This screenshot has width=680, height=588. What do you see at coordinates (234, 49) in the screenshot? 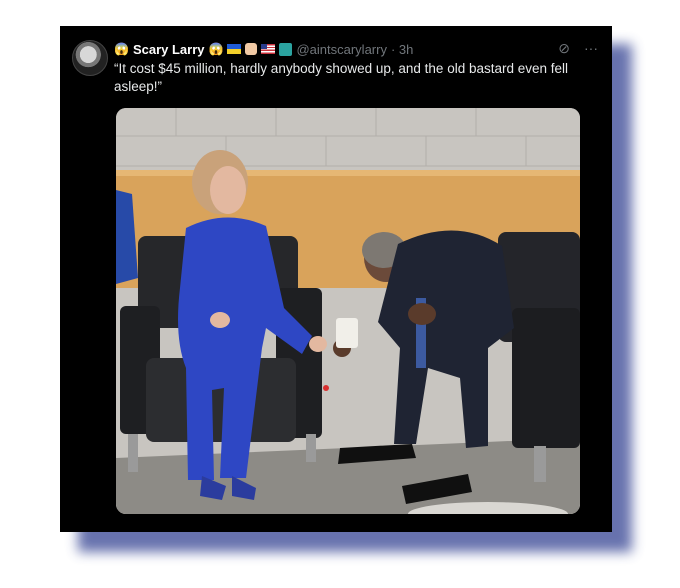
I see `ukraine-flag-icon` at bounding box center [234, 49].